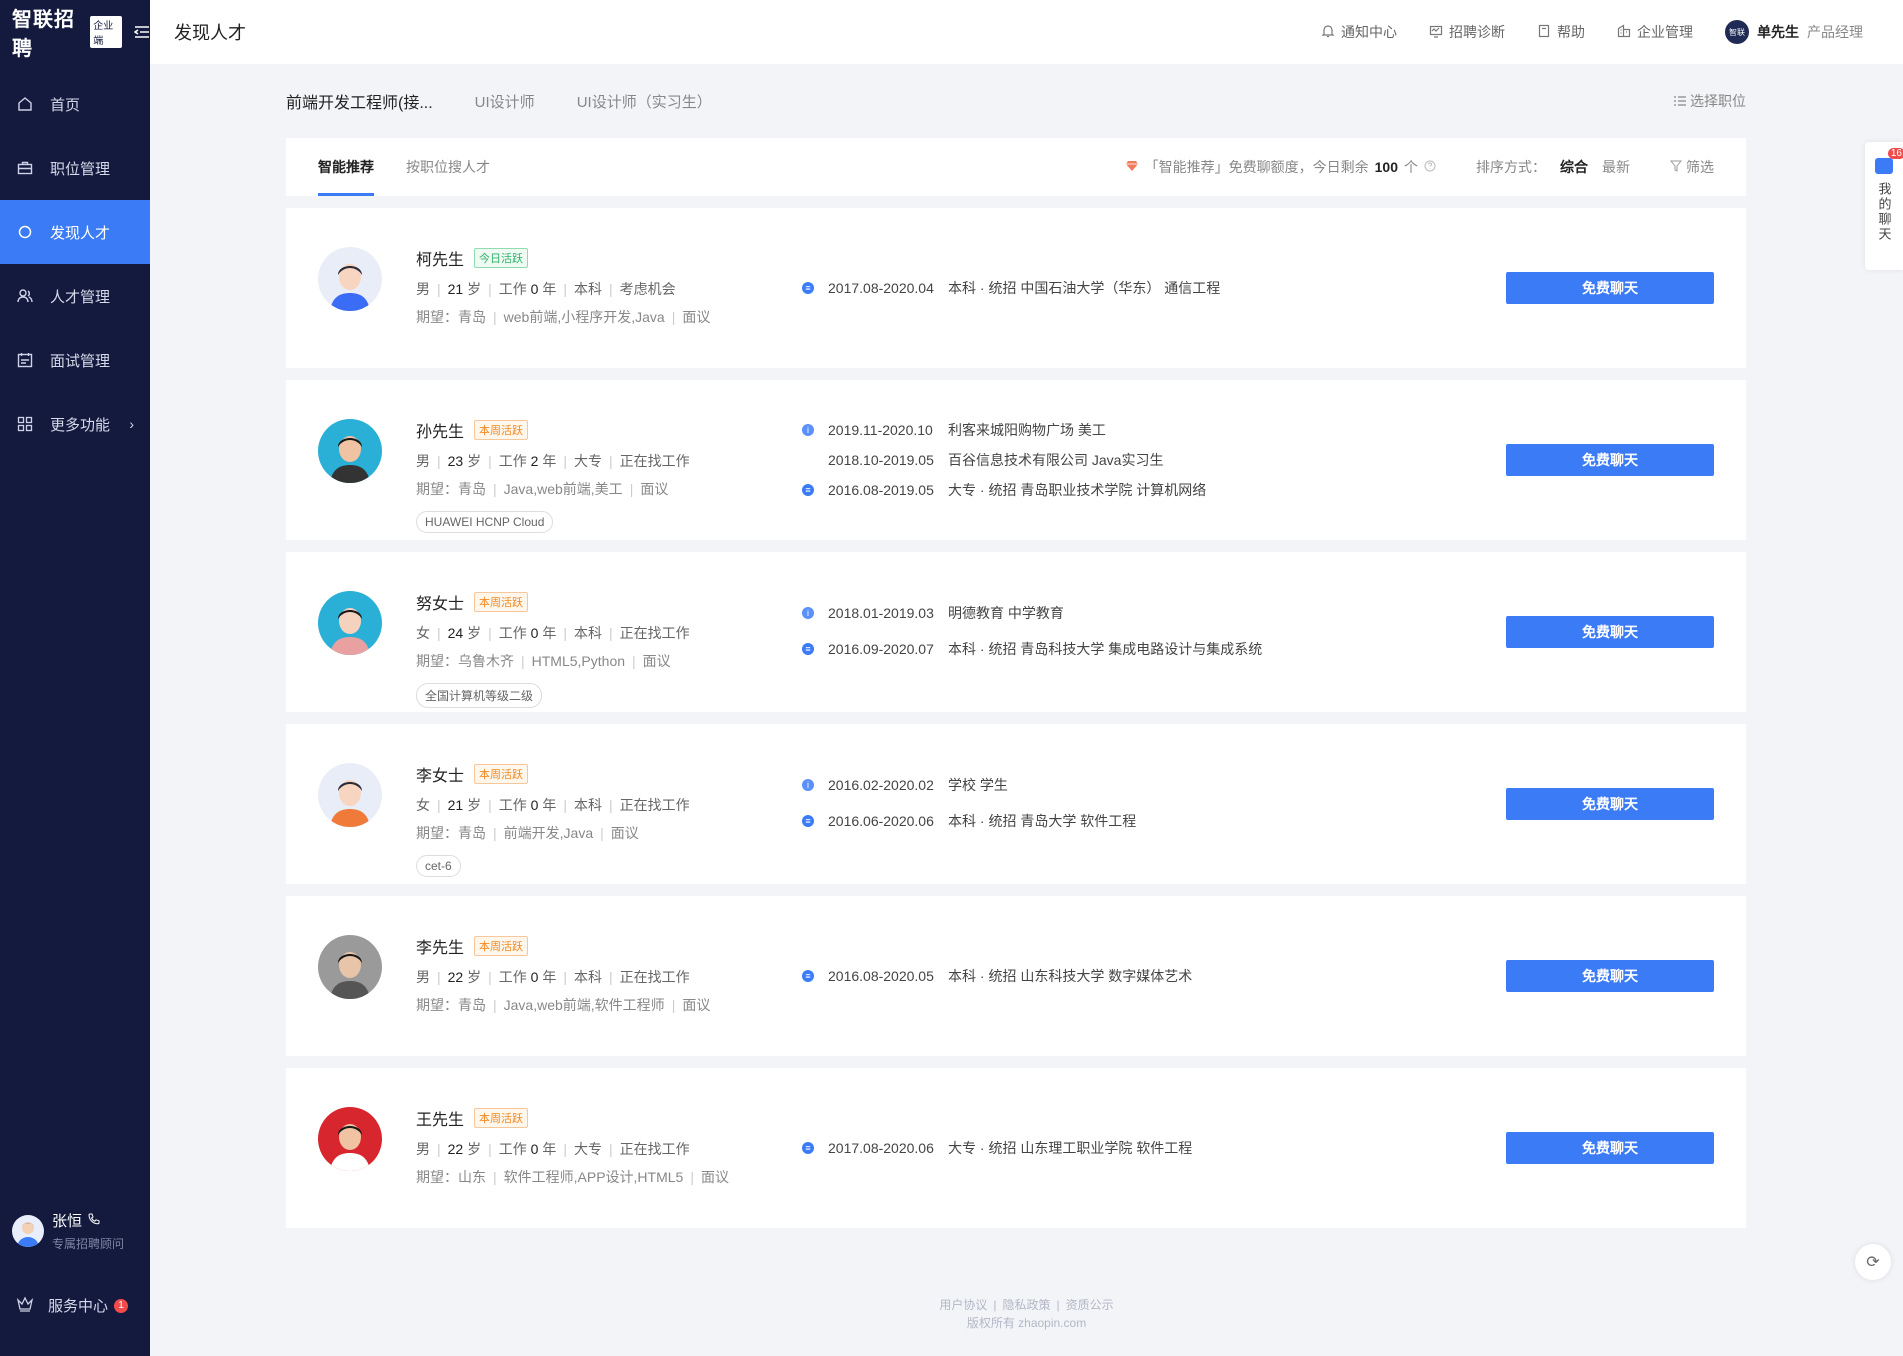 Image resolution: width=1903 pixels, height=1356 pixels. Describe the element at coordinates (25, 296) in the screenshot. I see `people-icon` at that location.